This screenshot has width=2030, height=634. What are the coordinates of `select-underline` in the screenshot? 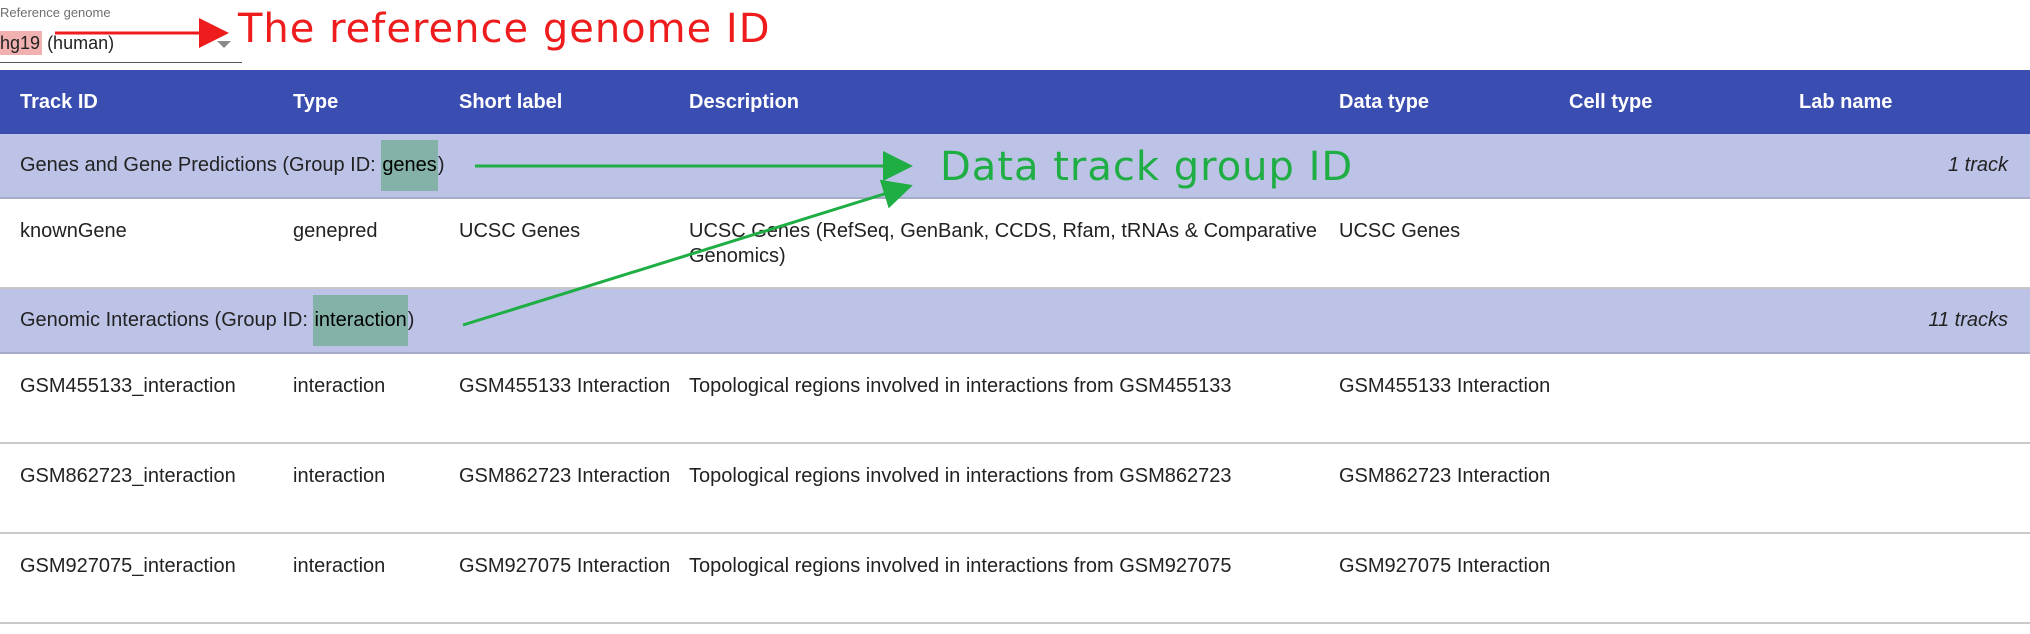 It's located at (121, 62).